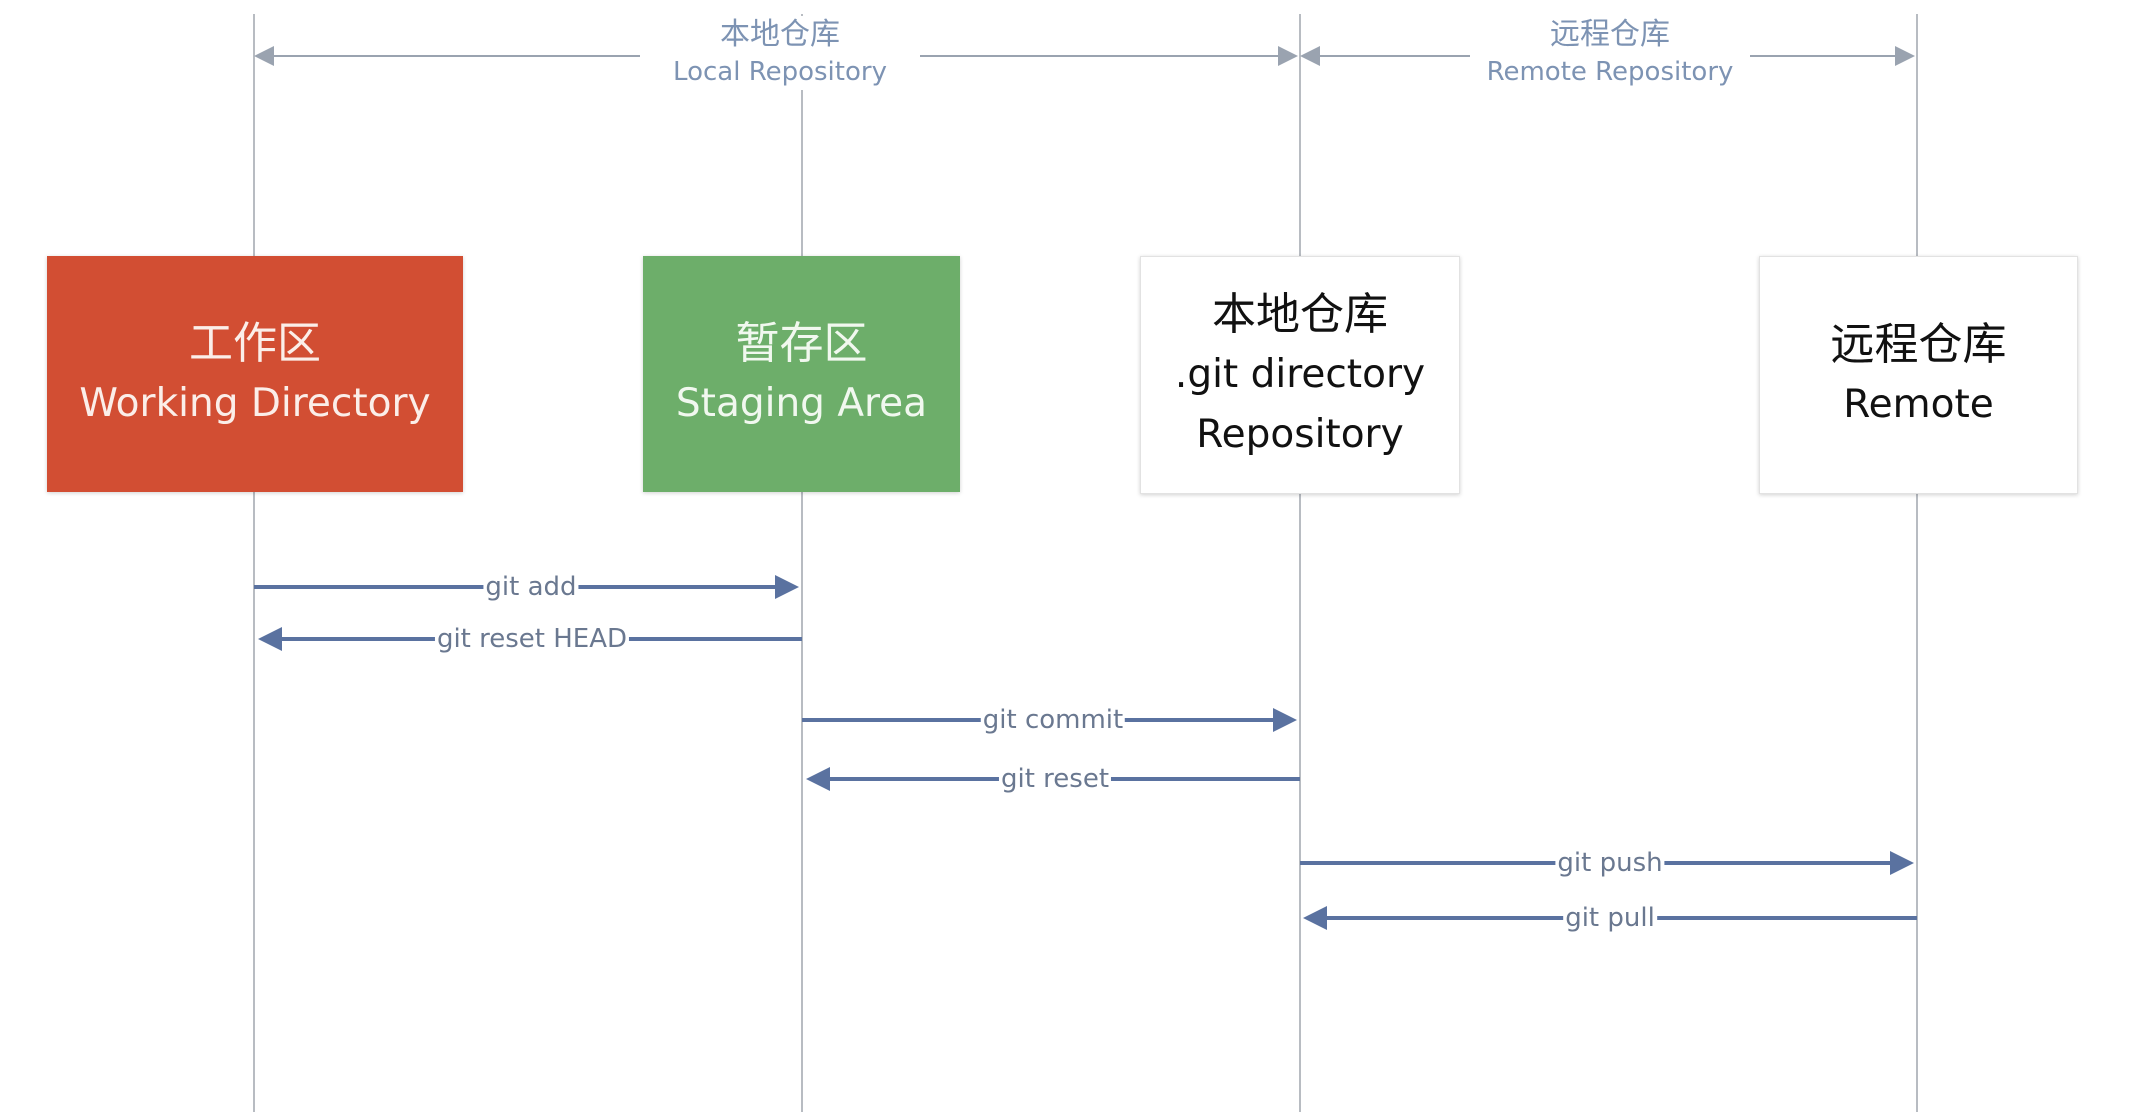 This screenshot has width=2154, height=1112. I want to click on local-repository-box: 本地仓库 .git directory Repository, so click(1300, 375).